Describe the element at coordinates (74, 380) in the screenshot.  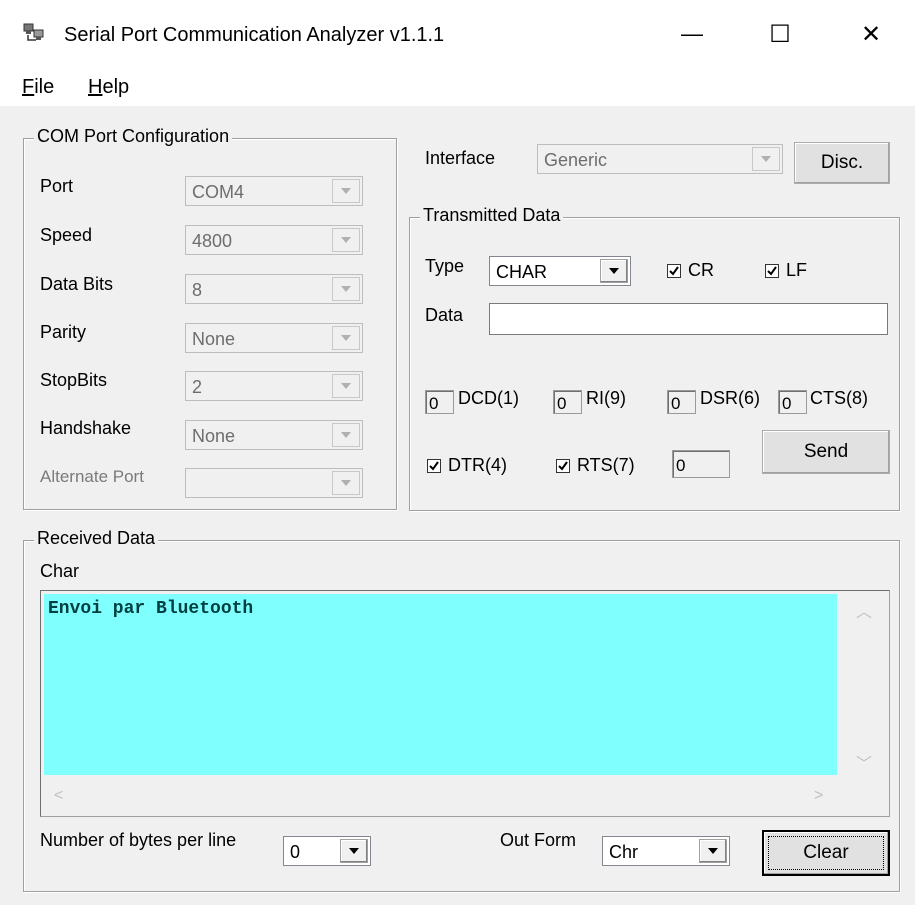
I see `stopbits-label: StopBits` at that location.